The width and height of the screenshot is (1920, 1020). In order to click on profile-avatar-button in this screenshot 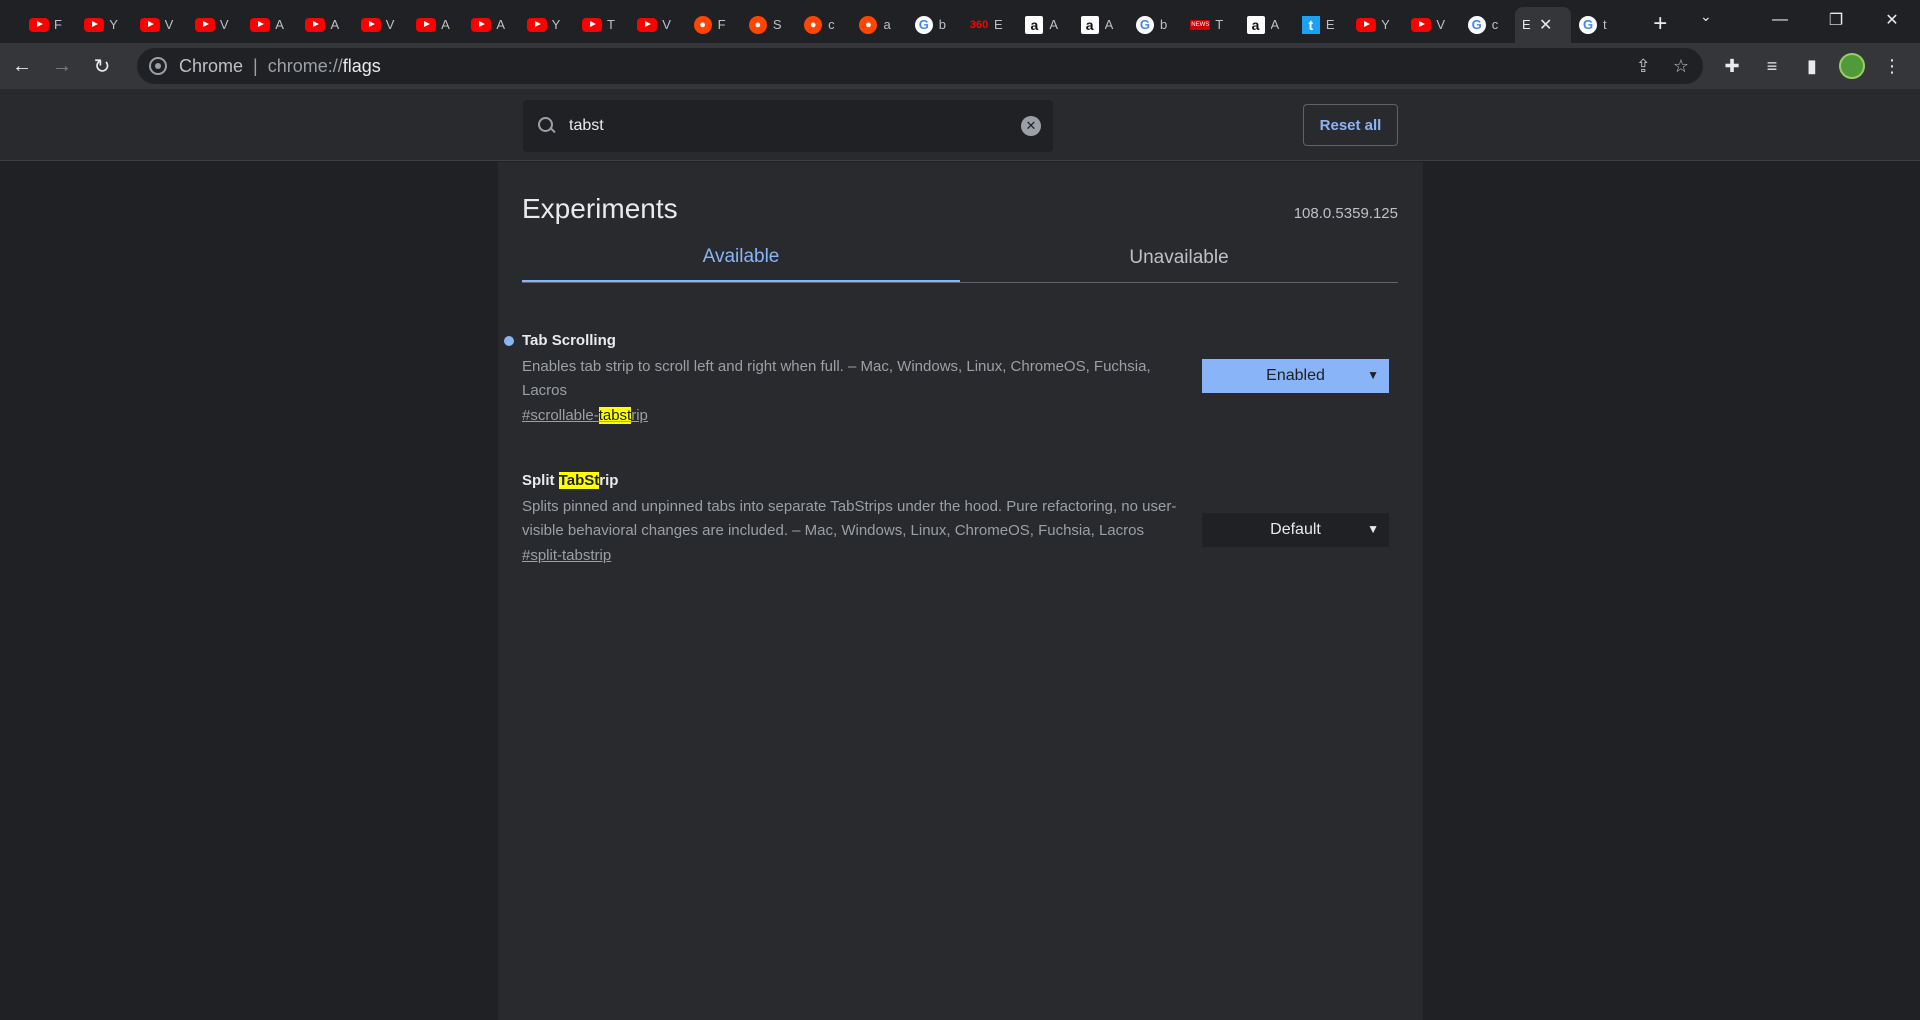, I will do `click(1852, 66)`.